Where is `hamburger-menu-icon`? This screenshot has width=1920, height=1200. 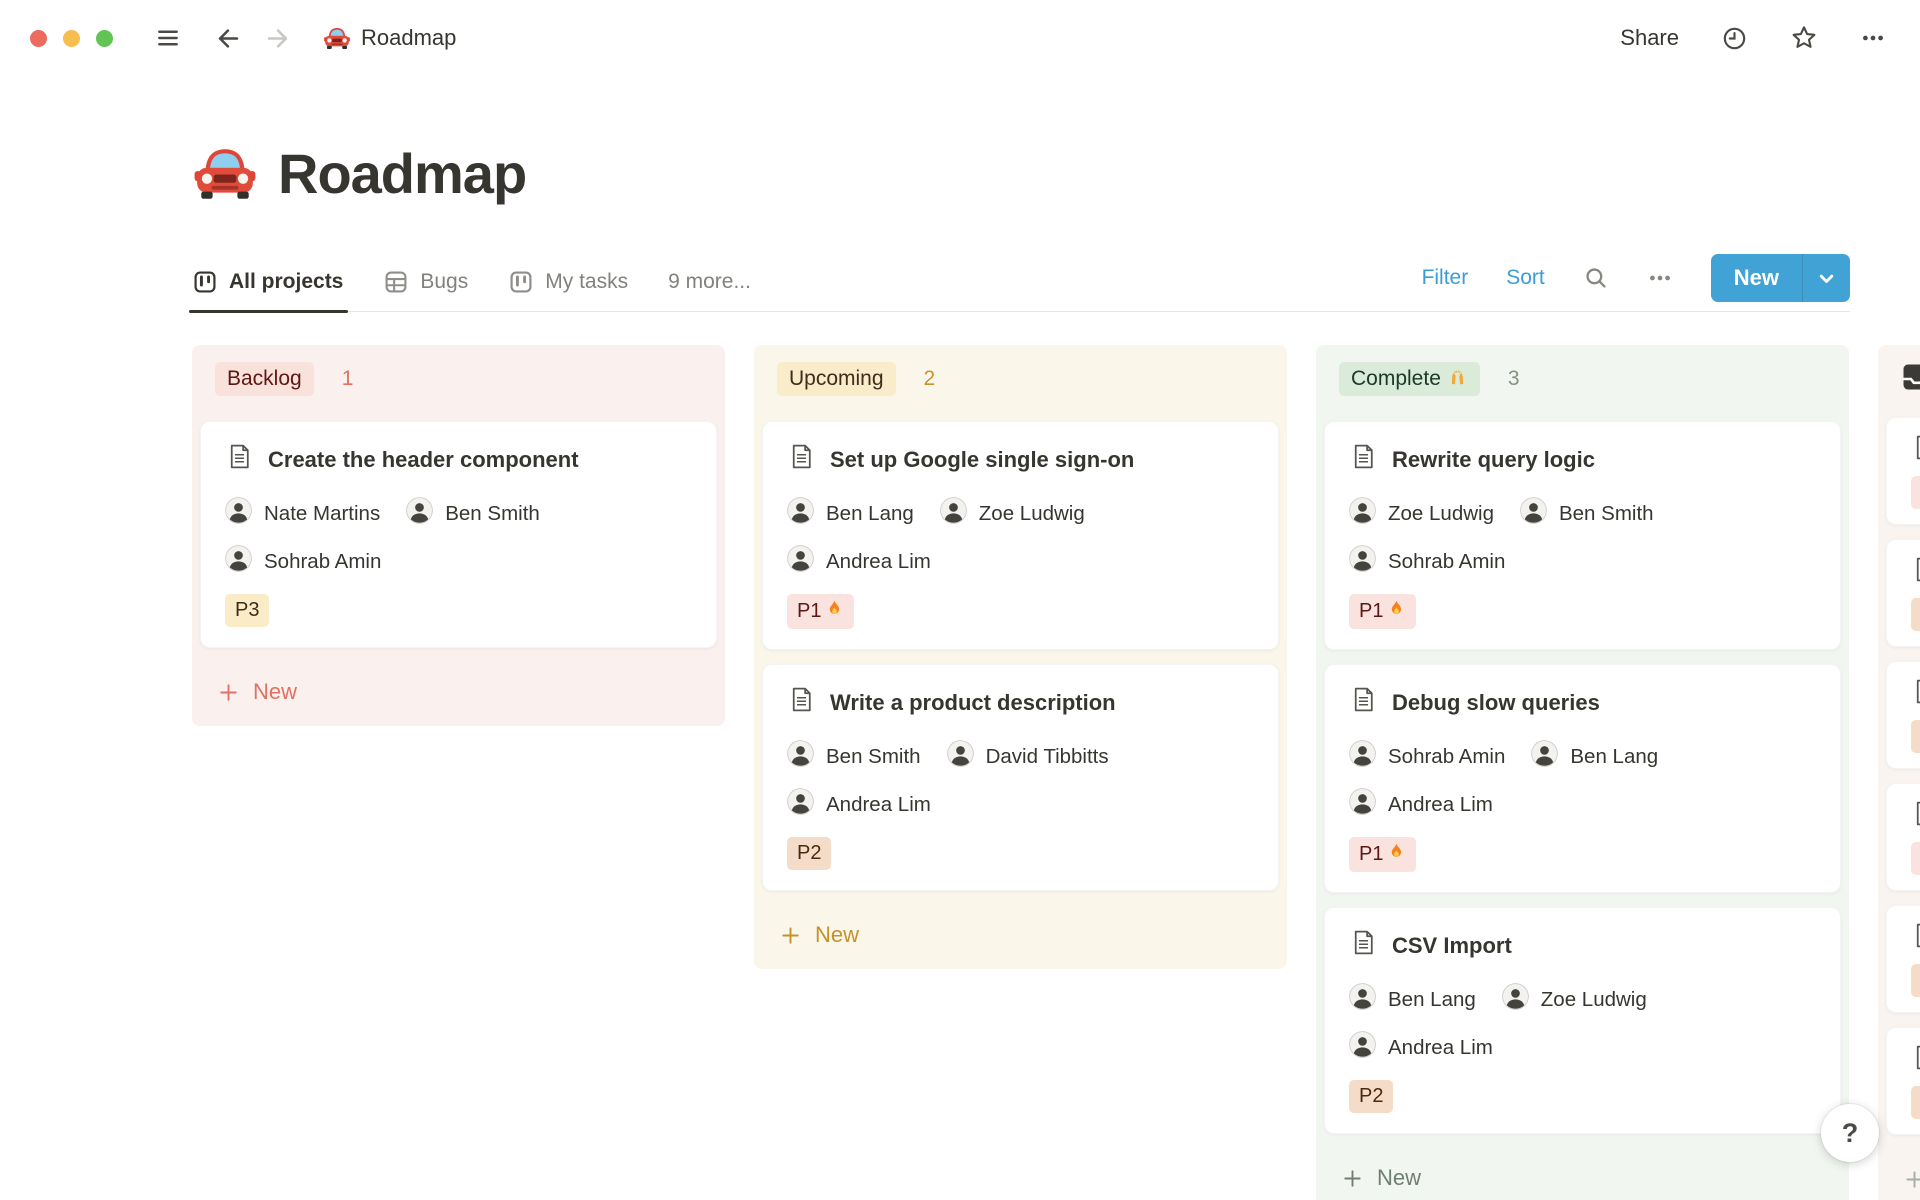 hamburger-menu-icon is located at coordinates (168, 38).